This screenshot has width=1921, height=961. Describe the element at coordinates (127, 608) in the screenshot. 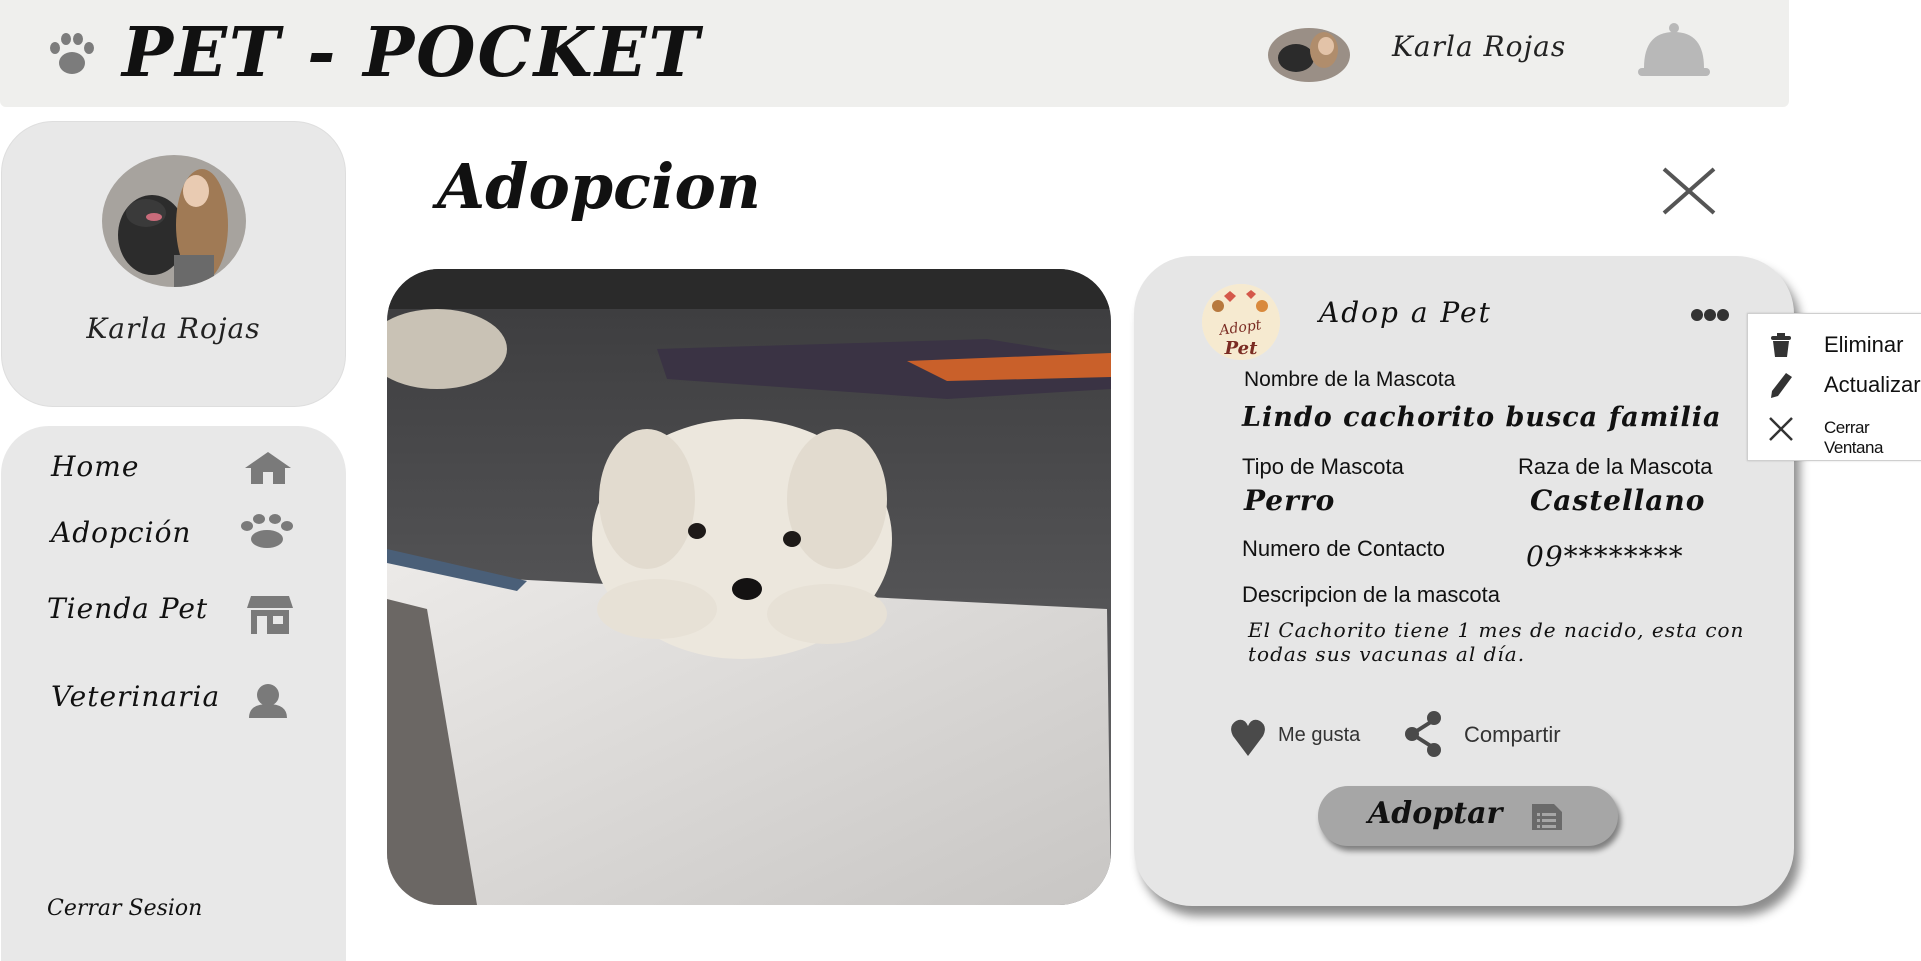

I see `sidebar-item-tienda-pet: Tienda Pet` at that location.